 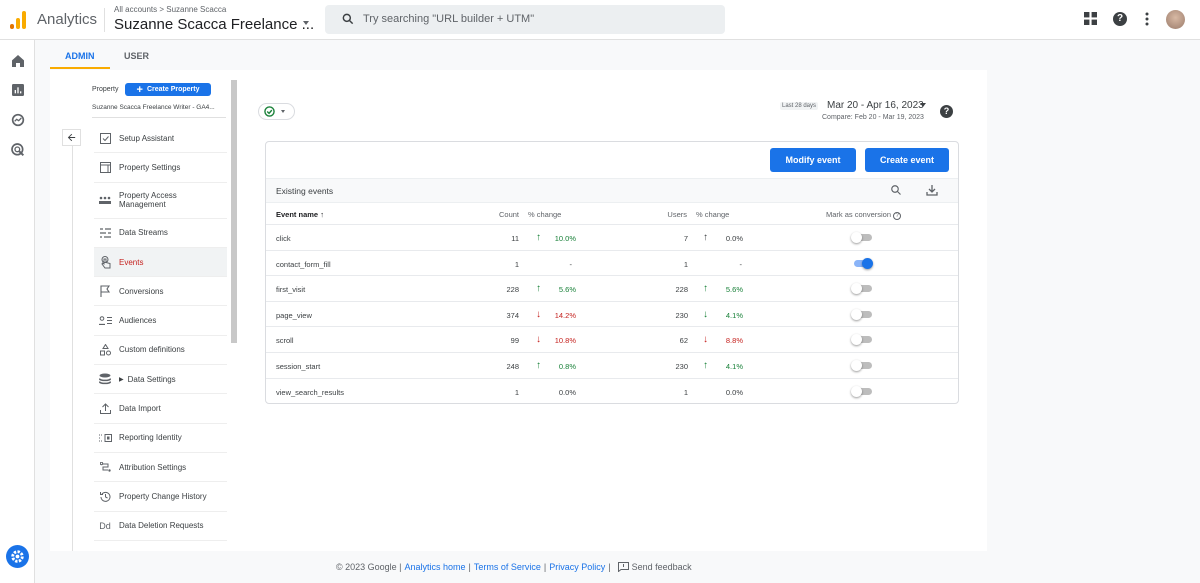 I want to click on download-icon, so click(x=932, y=190).